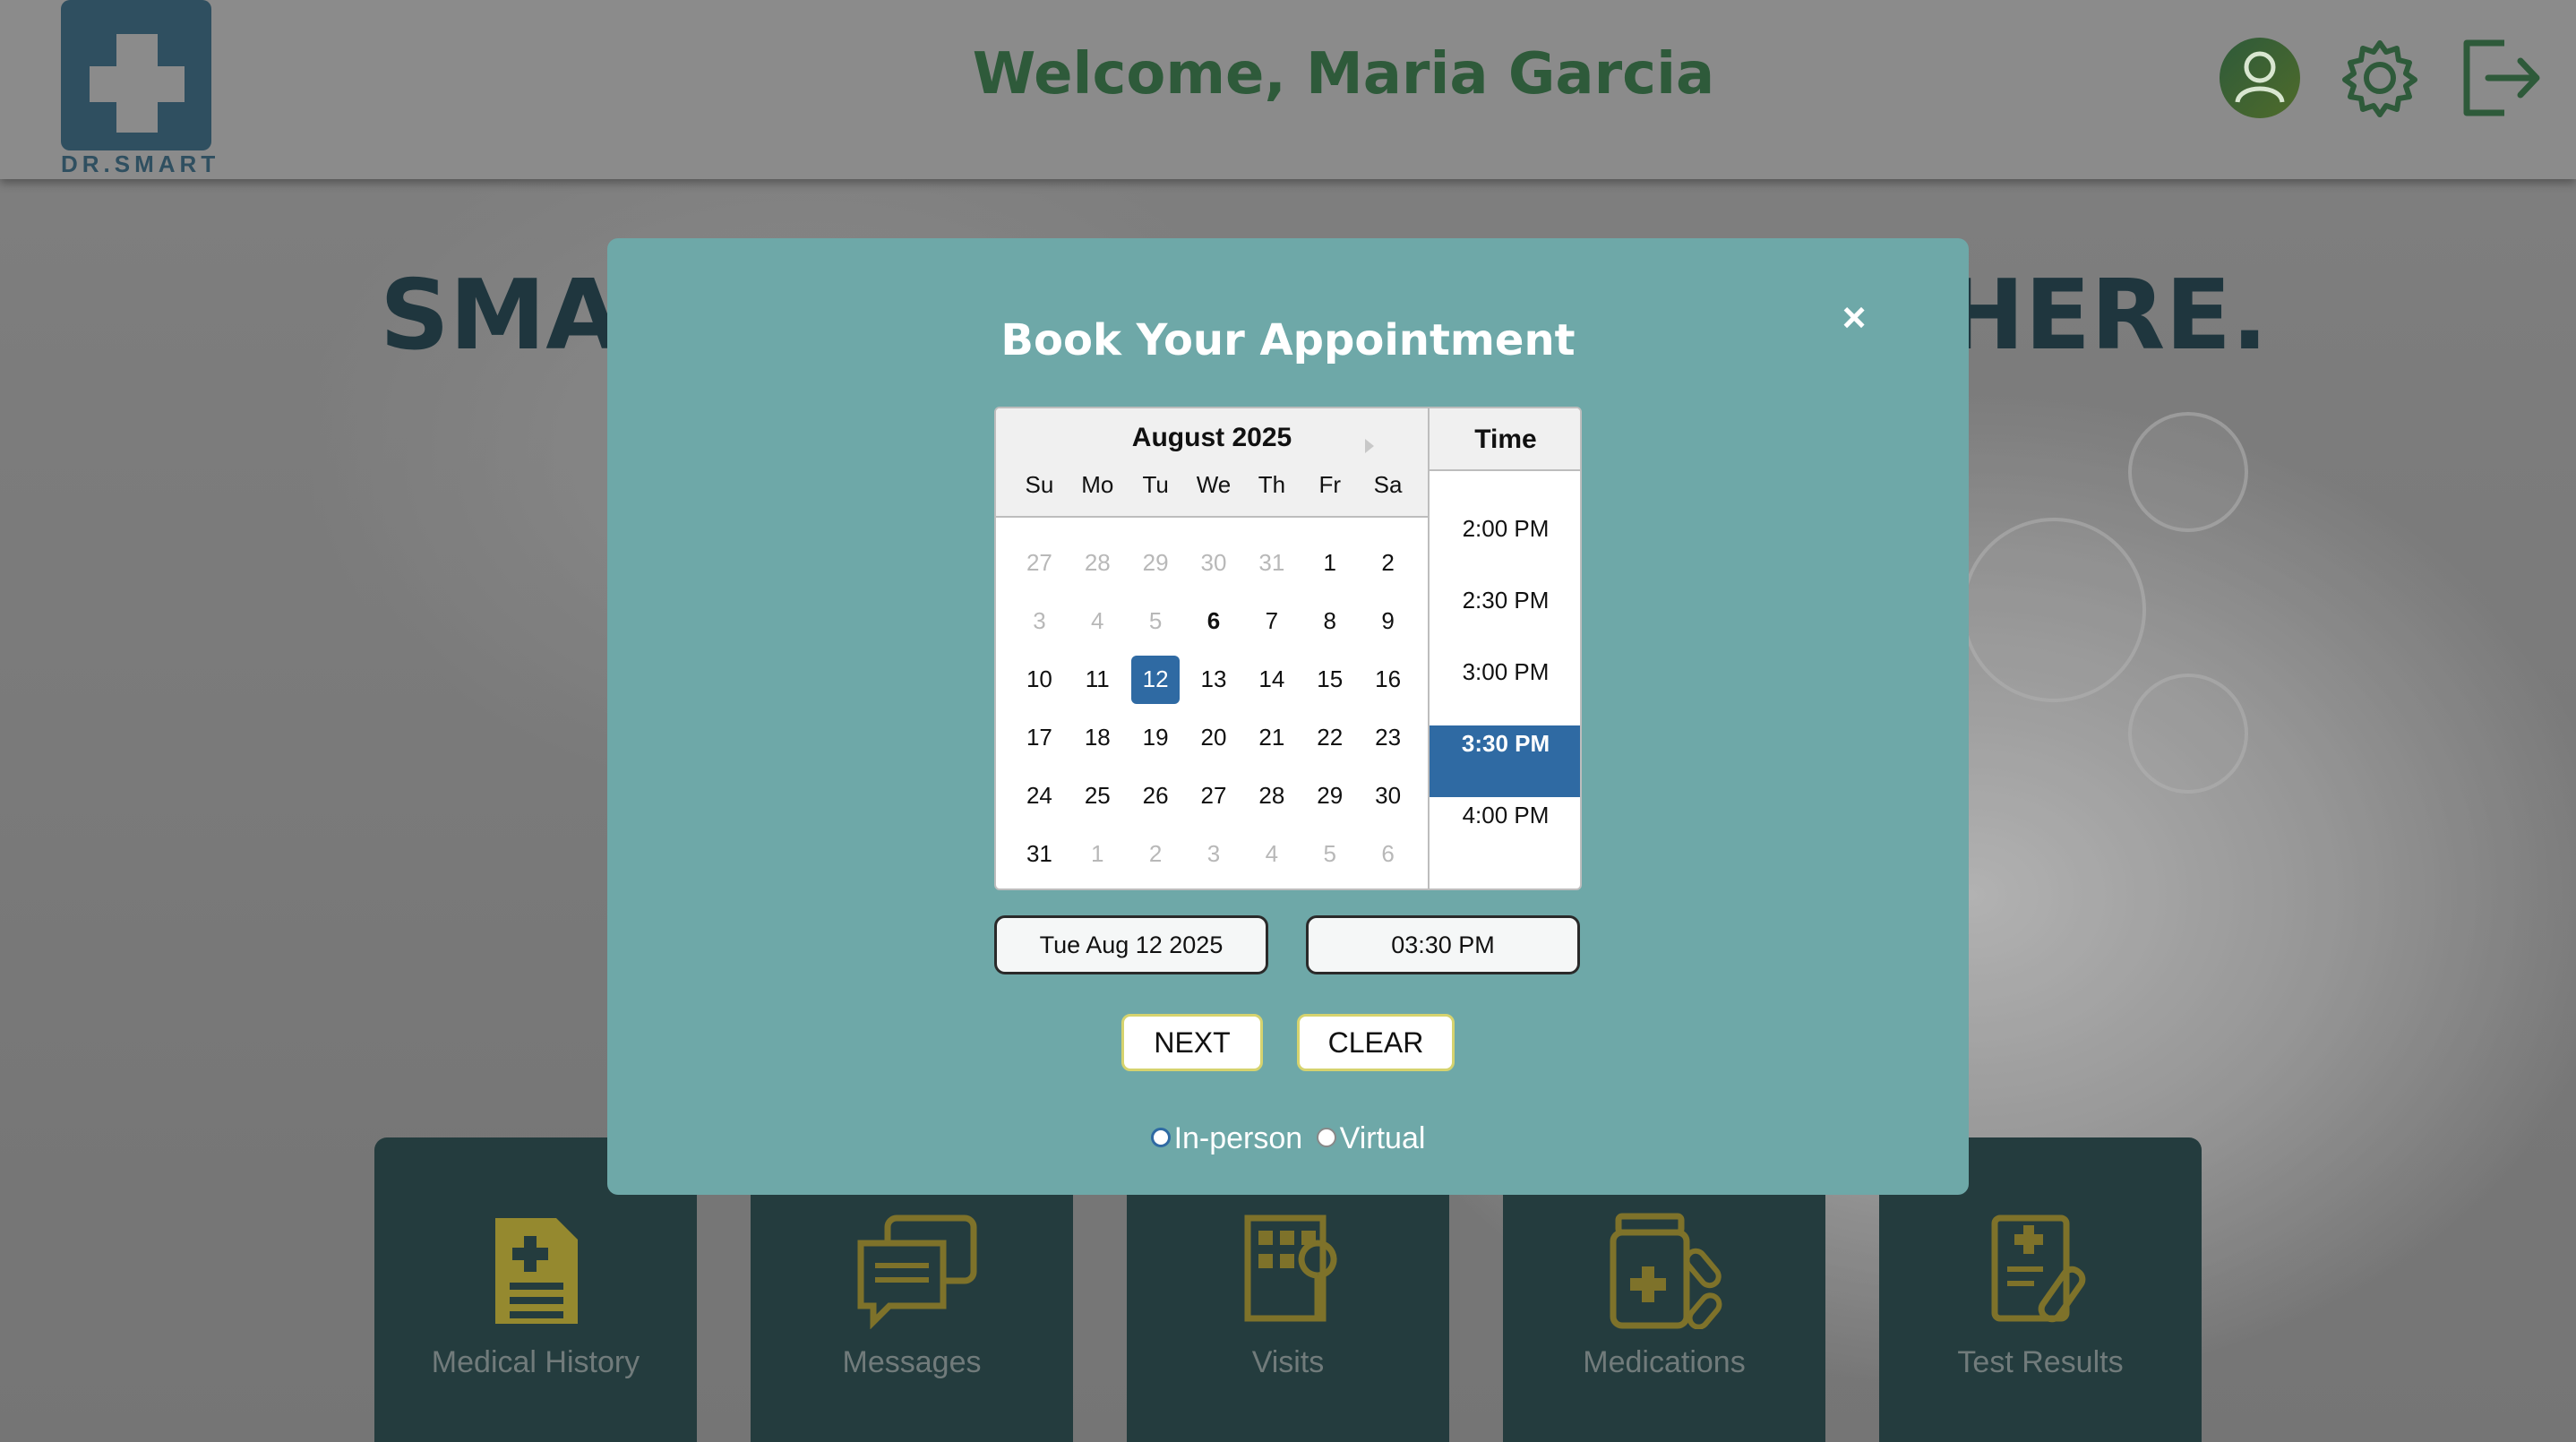 This screenshot has height=1442, width=2576. I want to click on calendar-day-label: 24, so click(1039, 795).